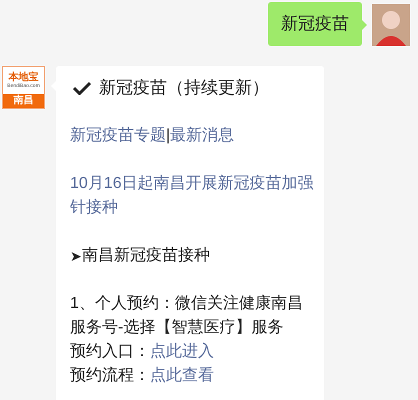 This screenshot has height=400, width=418. Describe the element at coordinates (202, 136) in the screenshot. I see `news-link: 最新消息` at that location.